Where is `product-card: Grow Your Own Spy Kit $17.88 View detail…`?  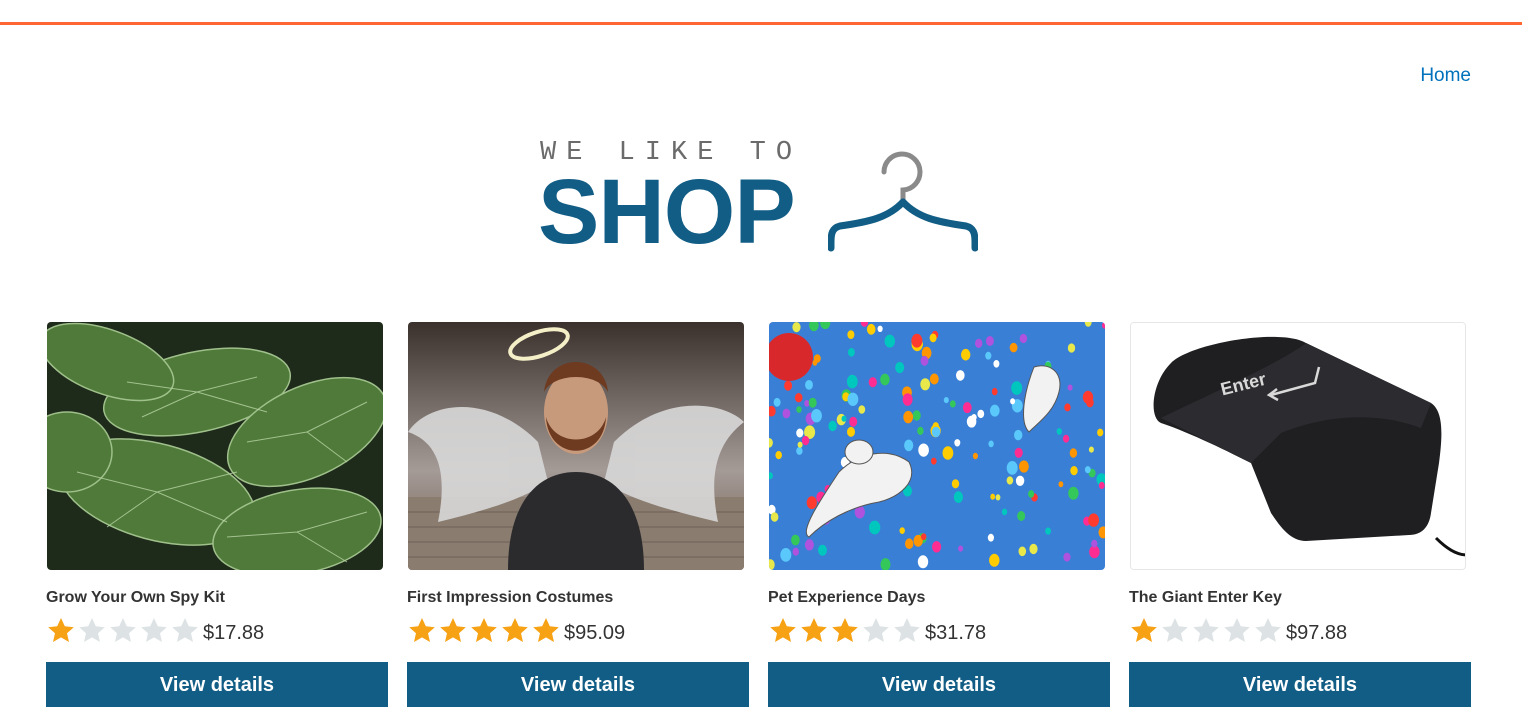 product-card: Grow Your Own Spy Kit $17.88 View detail… is located at coordinates (217, 514).